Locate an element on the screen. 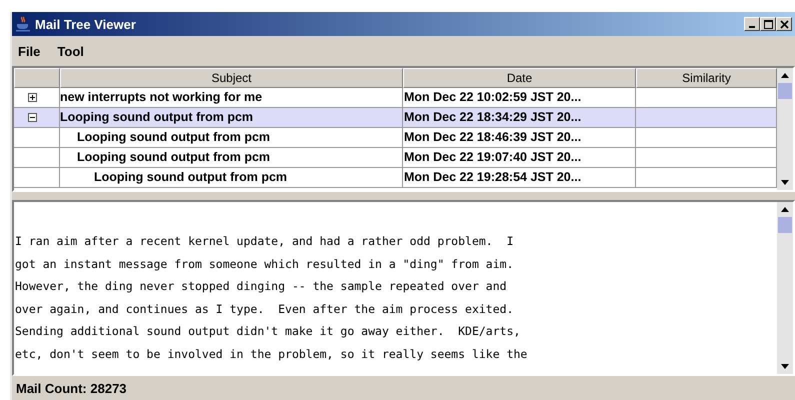 This screenshot has height=400, width=795. menu-item: Tool is located at coordinates (70, 51).